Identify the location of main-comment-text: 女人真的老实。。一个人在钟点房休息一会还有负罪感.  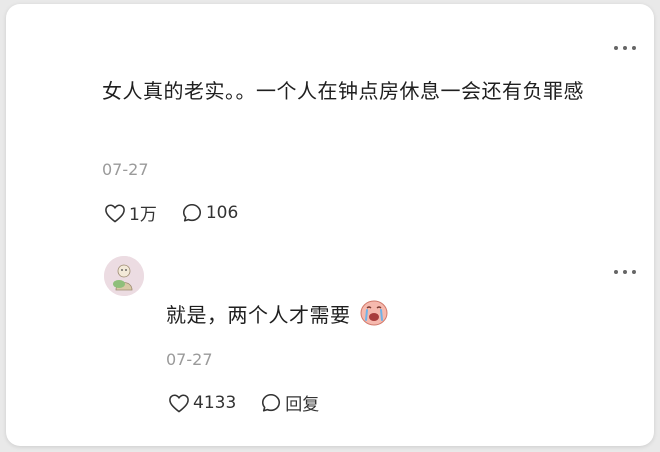
(343, 91).